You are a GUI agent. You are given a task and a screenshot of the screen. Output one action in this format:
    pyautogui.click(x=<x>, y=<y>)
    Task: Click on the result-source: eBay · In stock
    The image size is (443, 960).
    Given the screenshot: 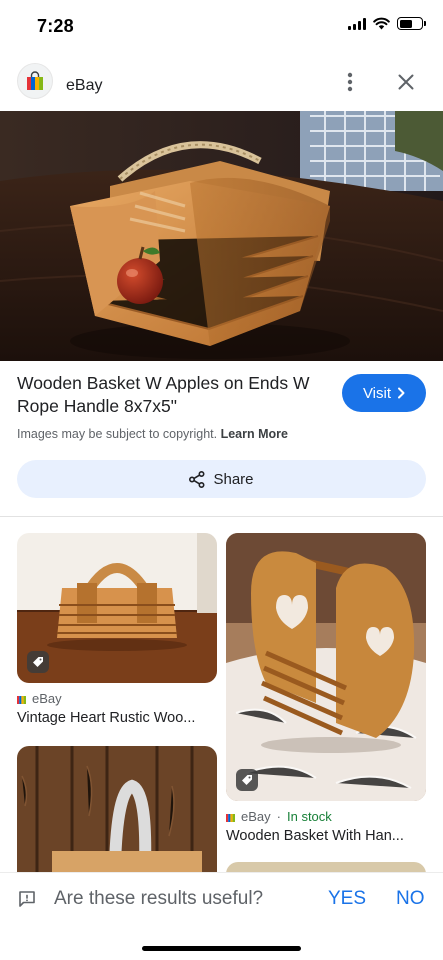 What is the action you would take?
    pyautogui.click(x=326, y=816)
    